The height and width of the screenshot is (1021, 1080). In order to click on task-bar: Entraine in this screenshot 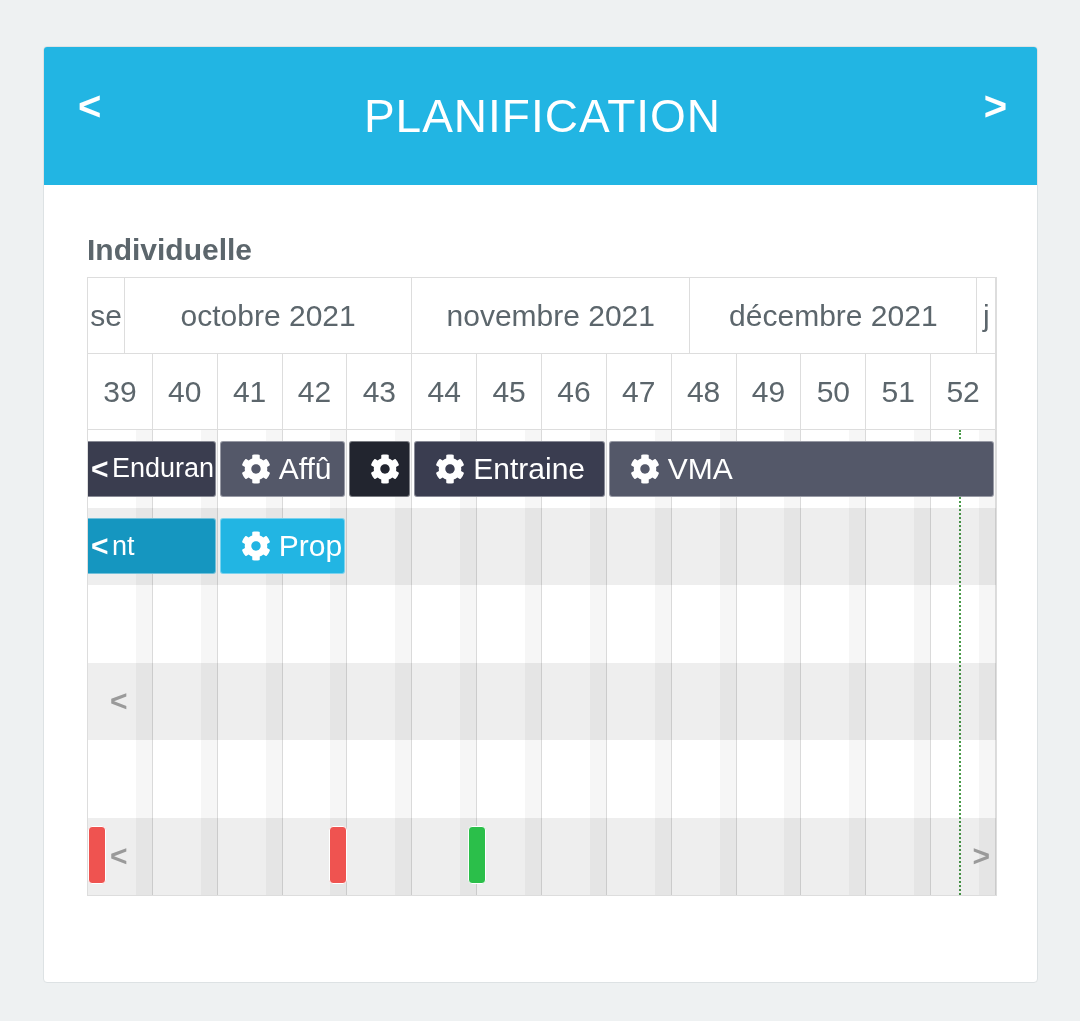, I will do `click(509, 468)`.